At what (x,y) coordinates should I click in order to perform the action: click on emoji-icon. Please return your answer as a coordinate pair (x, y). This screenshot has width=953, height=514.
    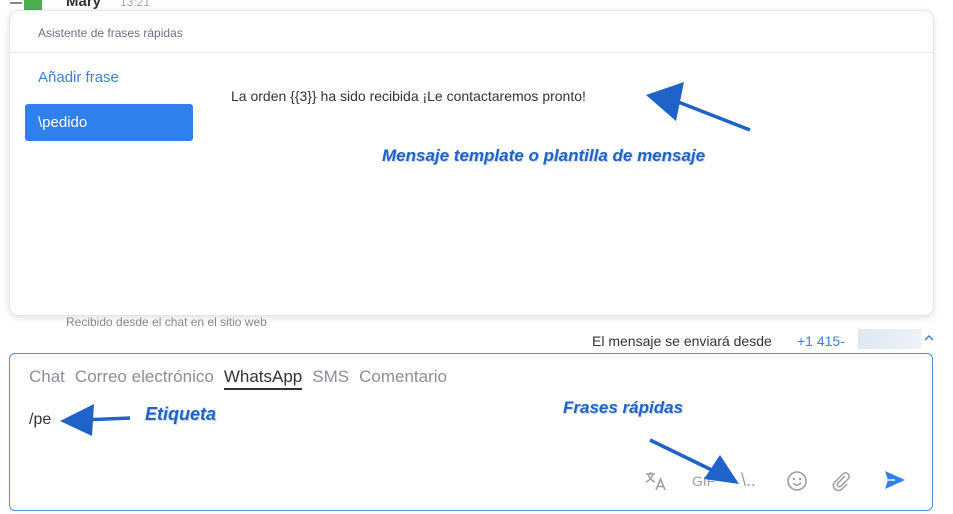
    Looking at the image, I should click on (797, 483).